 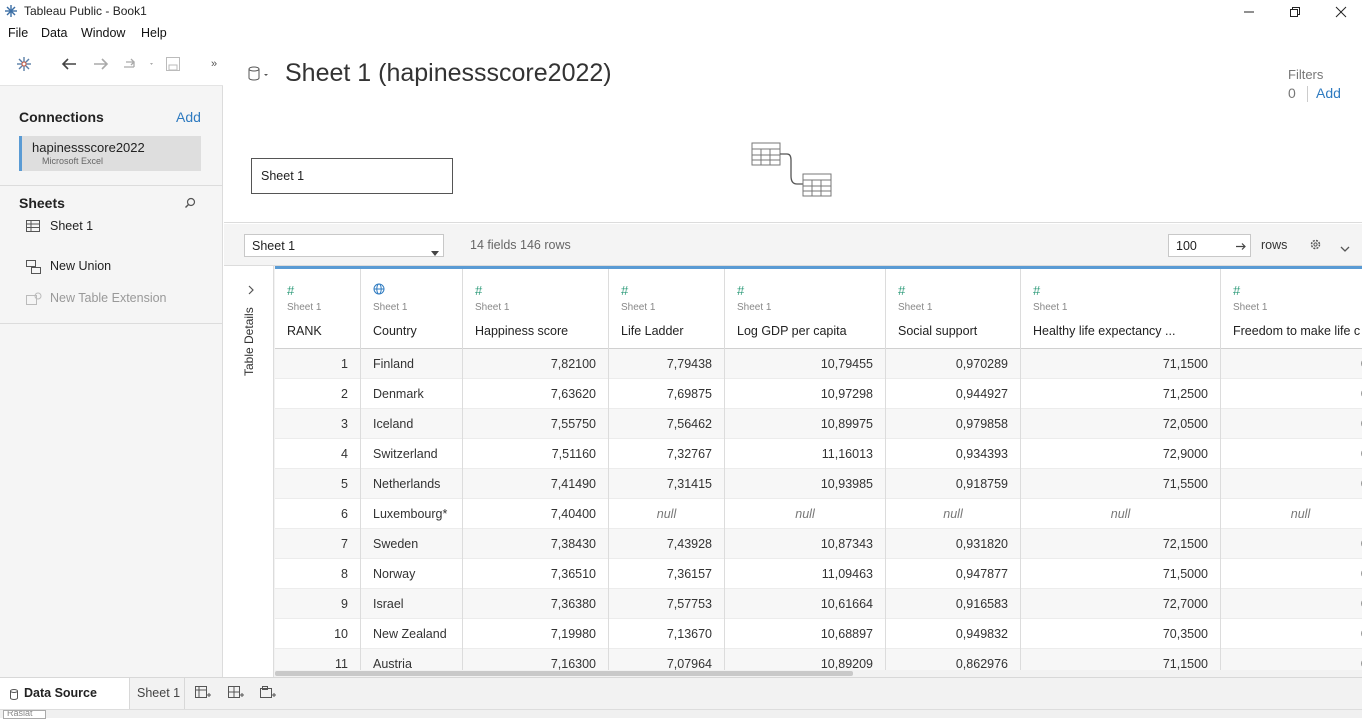 I want to click on new-dashboard-icon, so click(x=236, y=694).